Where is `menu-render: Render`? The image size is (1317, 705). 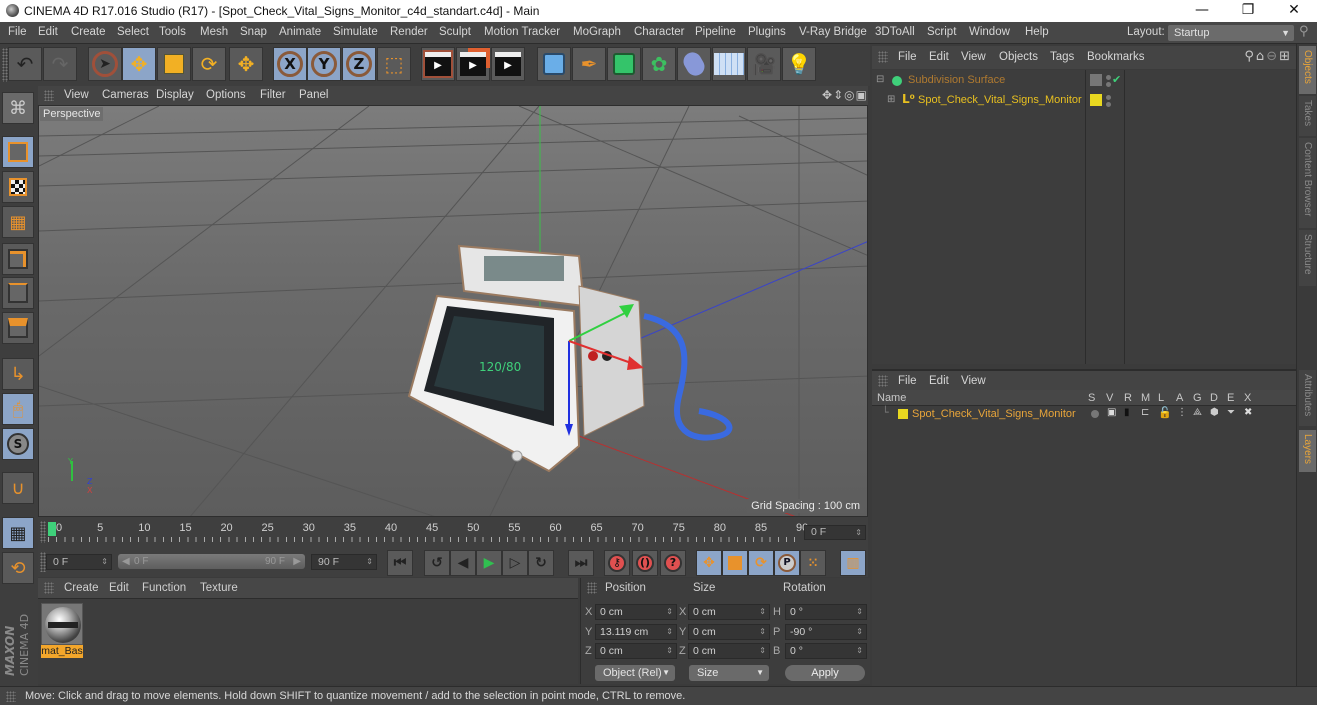
menu-render: Render is located at coordinates (409, 32).